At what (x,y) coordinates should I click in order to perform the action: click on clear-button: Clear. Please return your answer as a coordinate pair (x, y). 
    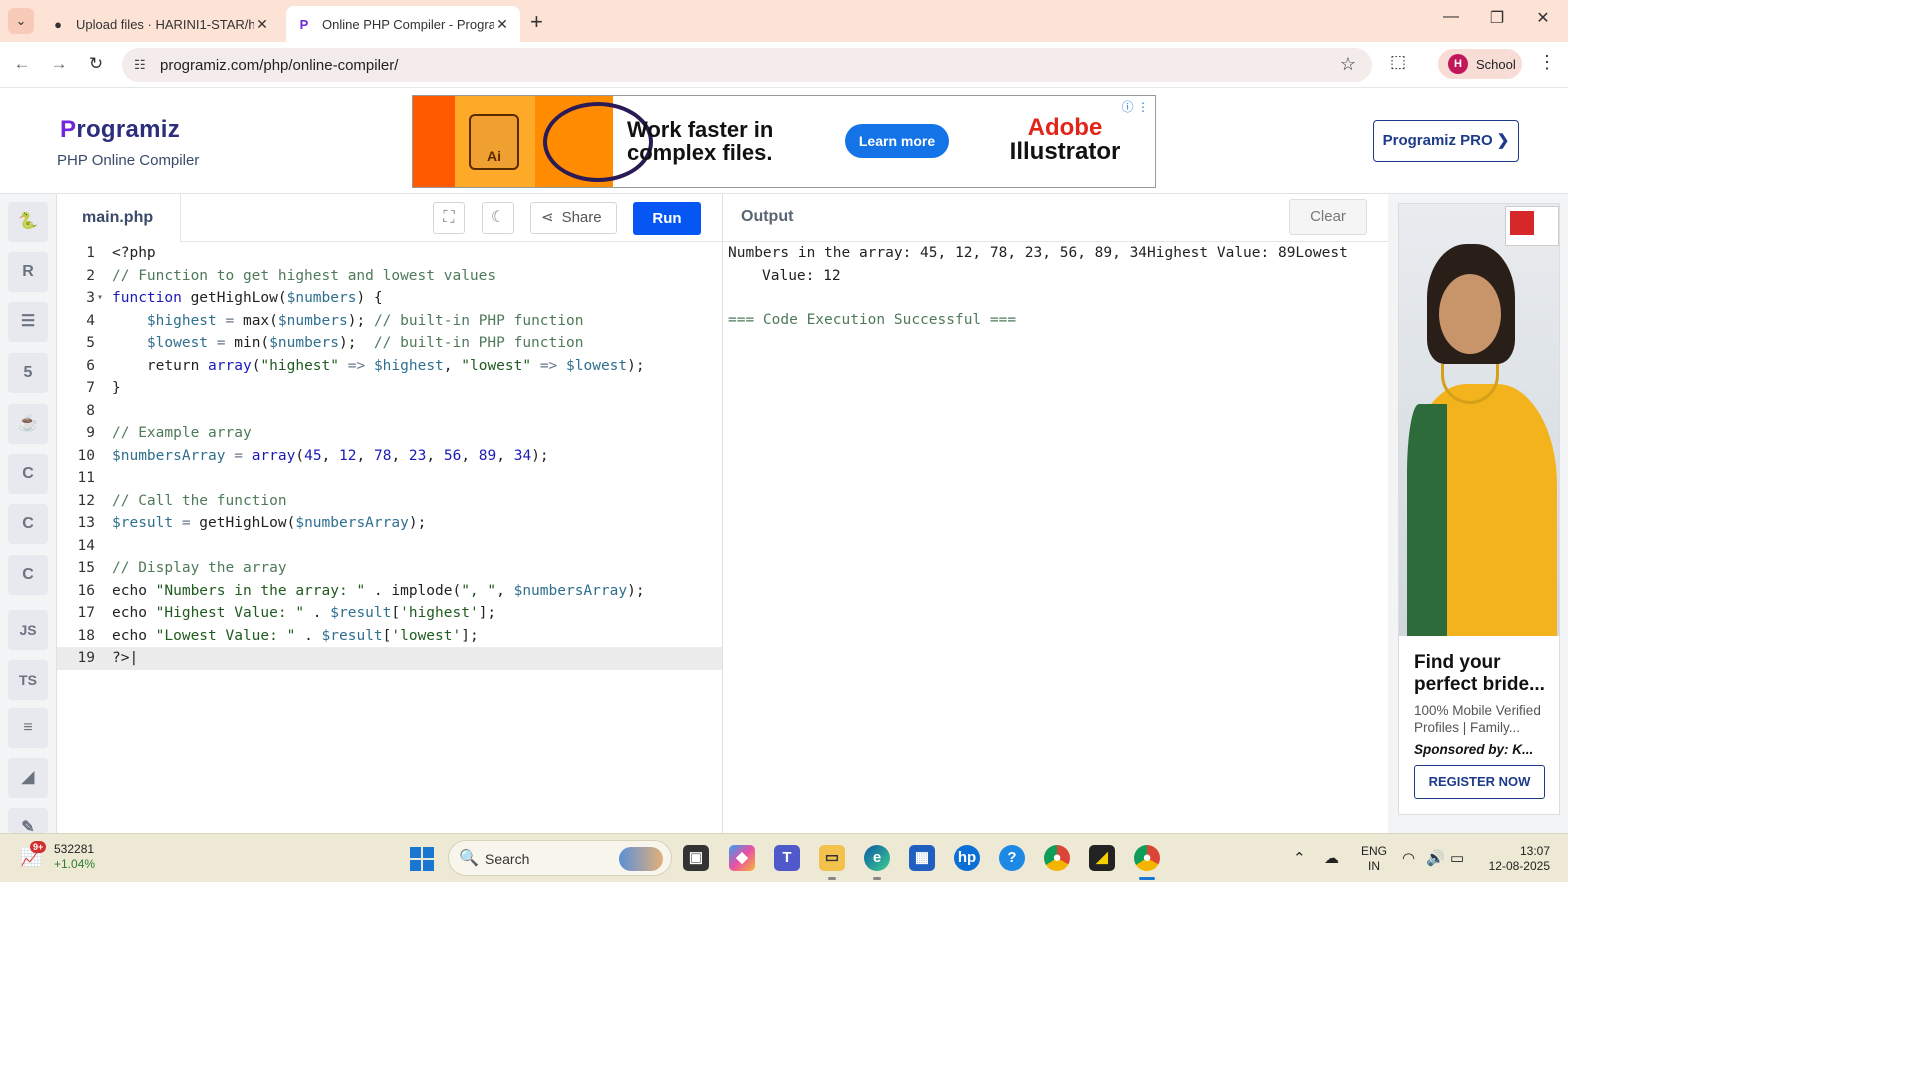
    Looking at the image, I should click on (1328, 217).